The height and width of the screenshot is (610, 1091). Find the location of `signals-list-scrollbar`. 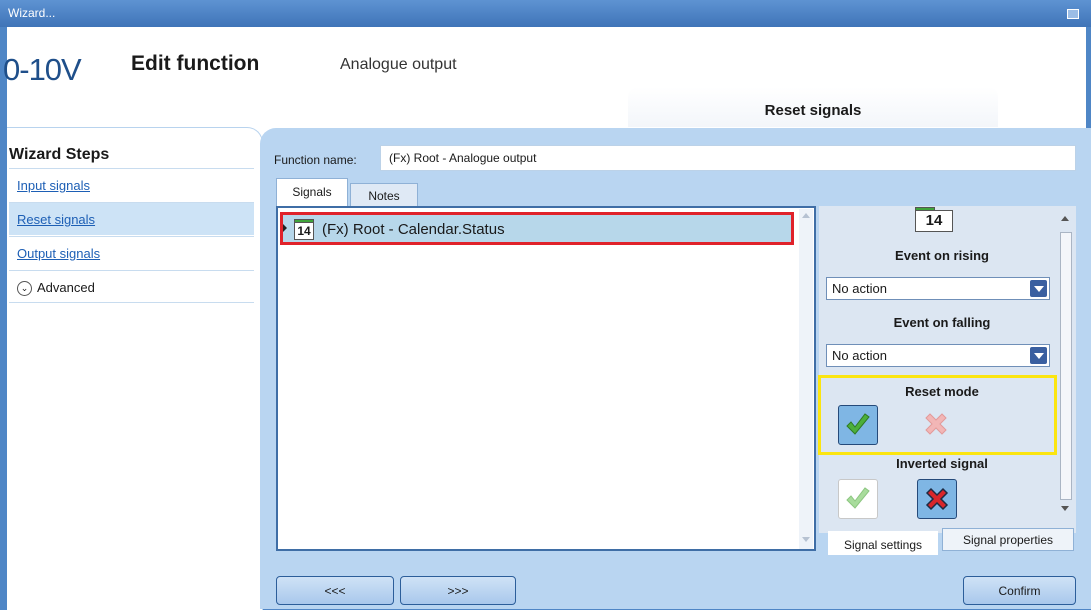

signals-list-scrollbar is located at coordinates (806, 379).